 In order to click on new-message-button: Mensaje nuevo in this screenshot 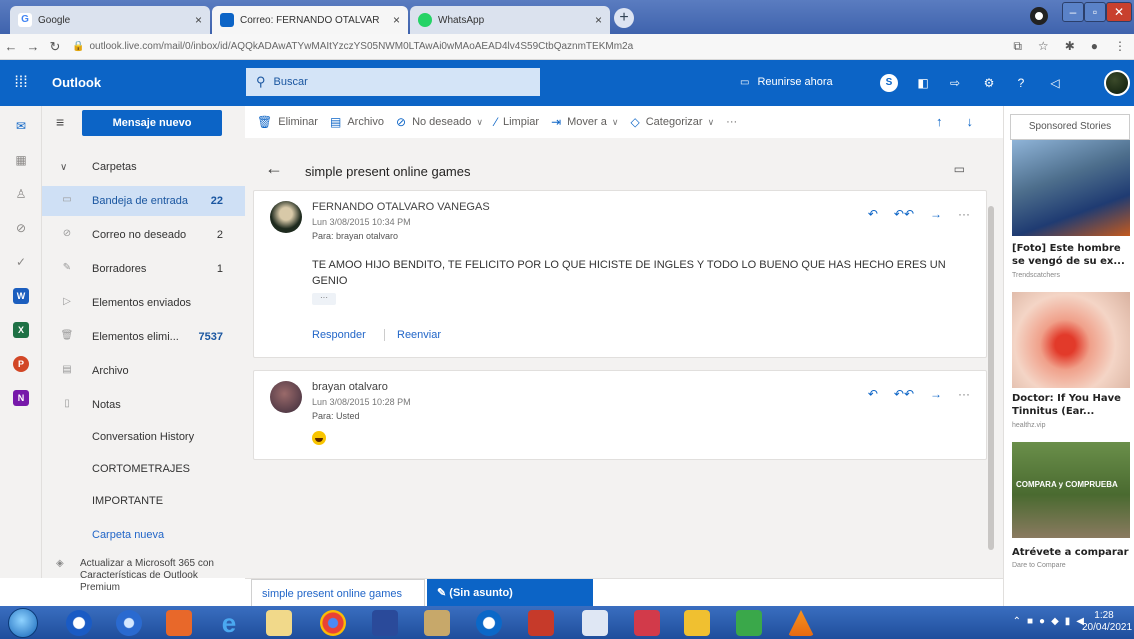, I will do `click(152, 123)`.